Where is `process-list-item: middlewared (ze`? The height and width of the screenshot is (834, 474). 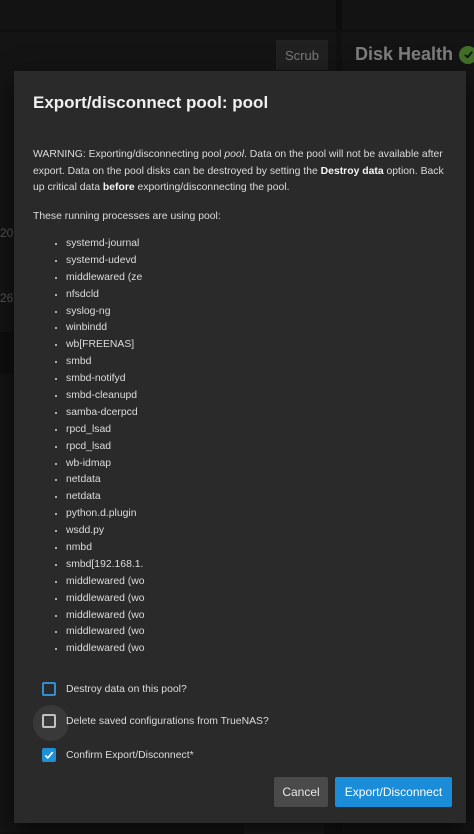 process-list-item: middlewared (ze is located at coordinates (105, 278).